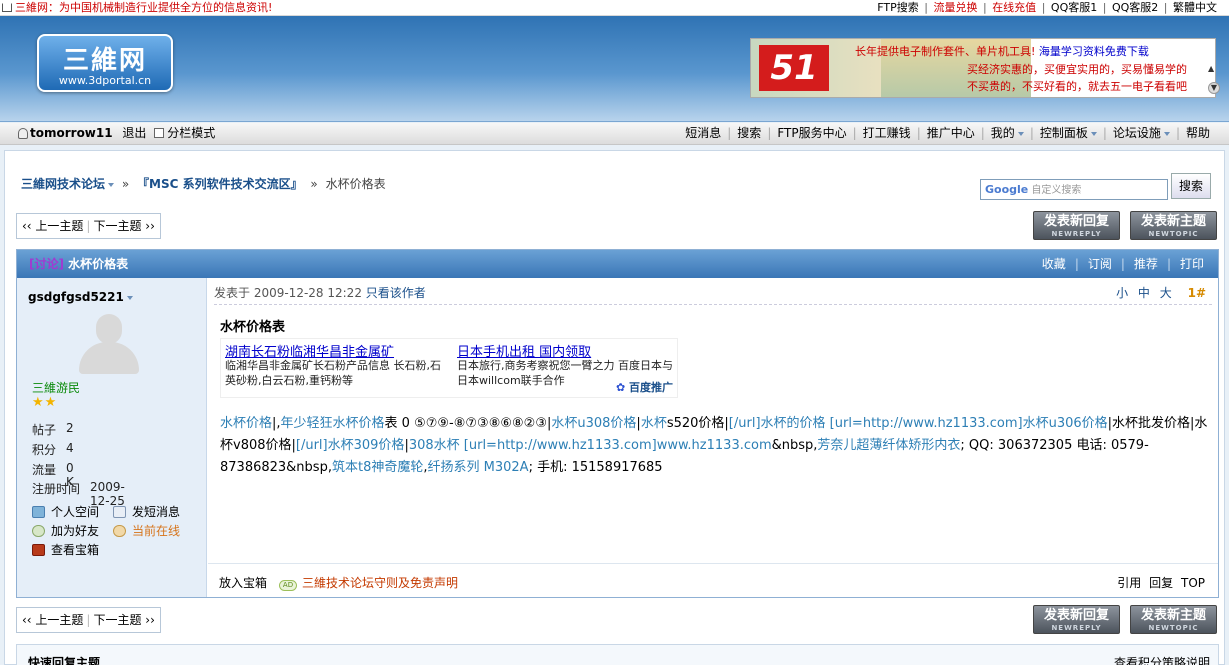 This screenshot has height=665, width=1229. Describe the element at coordinates (159, 133) in the screenshot. I see `split-mode-icon` at that location.